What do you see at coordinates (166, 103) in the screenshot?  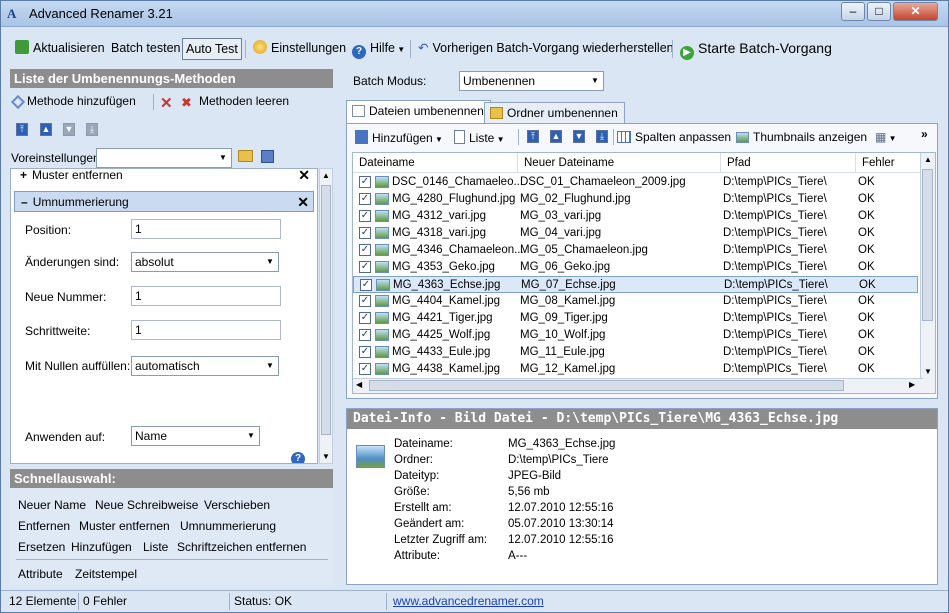 I see `remove-method-button: ✕` at bounding box center [166, 103].